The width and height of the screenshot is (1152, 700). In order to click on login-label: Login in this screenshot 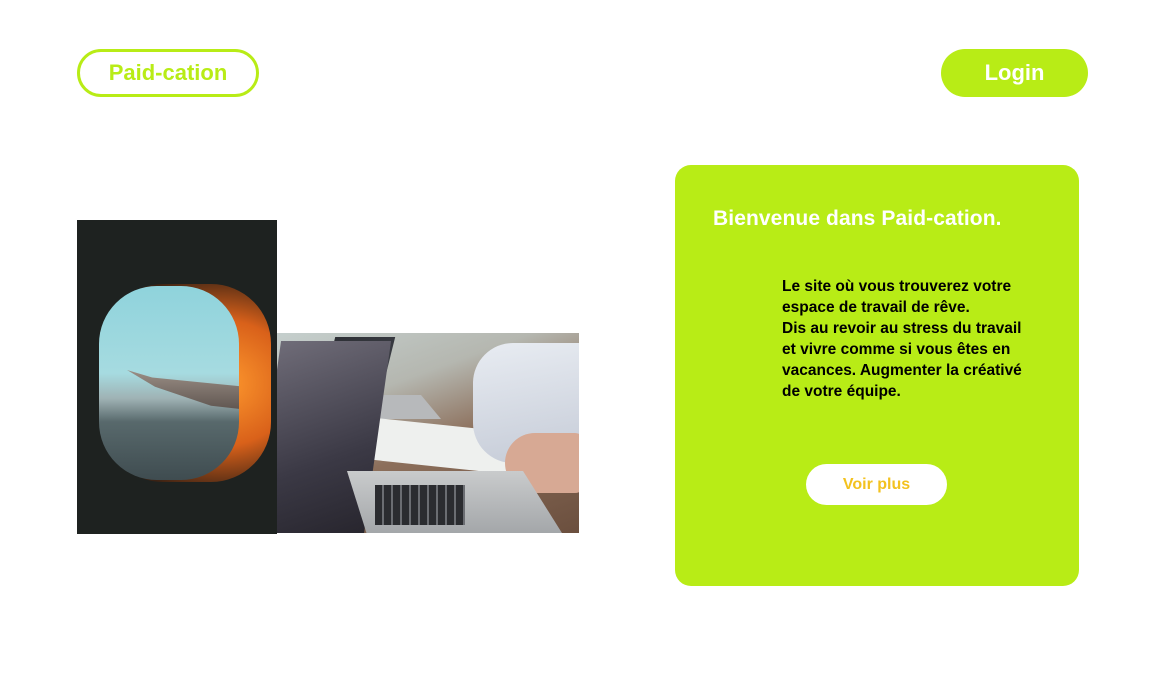, I will do `click(1014, 72)`.